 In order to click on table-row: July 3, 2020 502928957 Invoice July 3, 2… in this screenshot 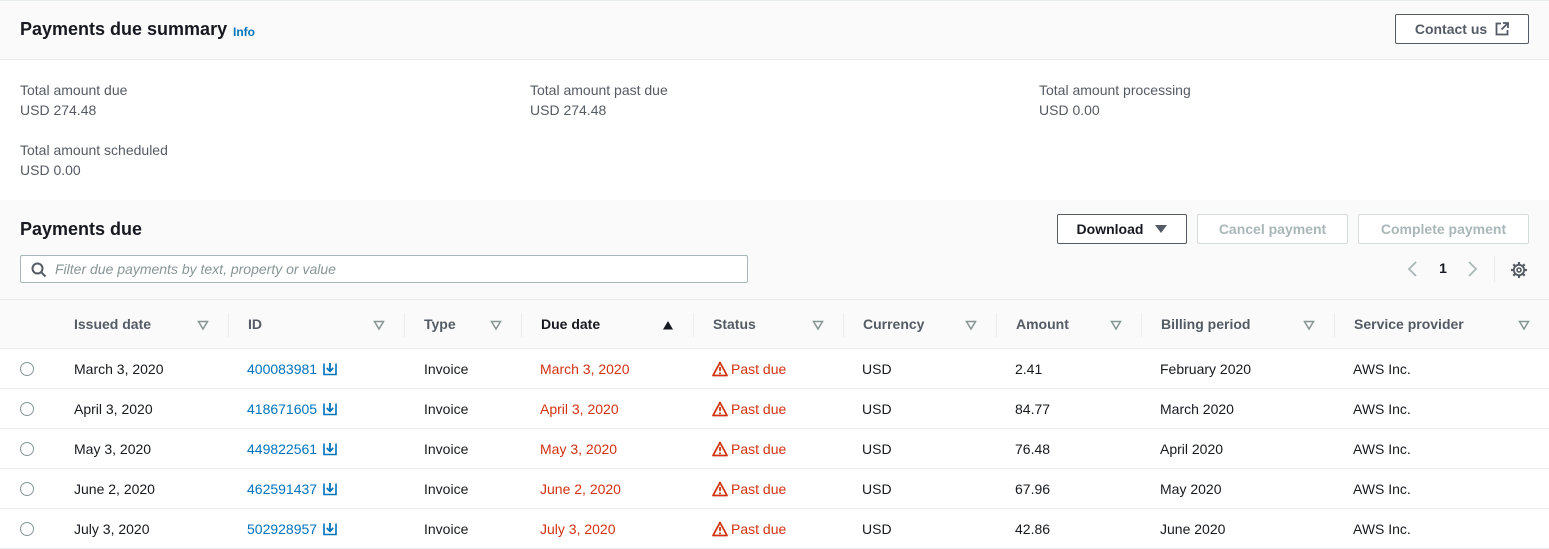, I will do `click(774, 529)`.